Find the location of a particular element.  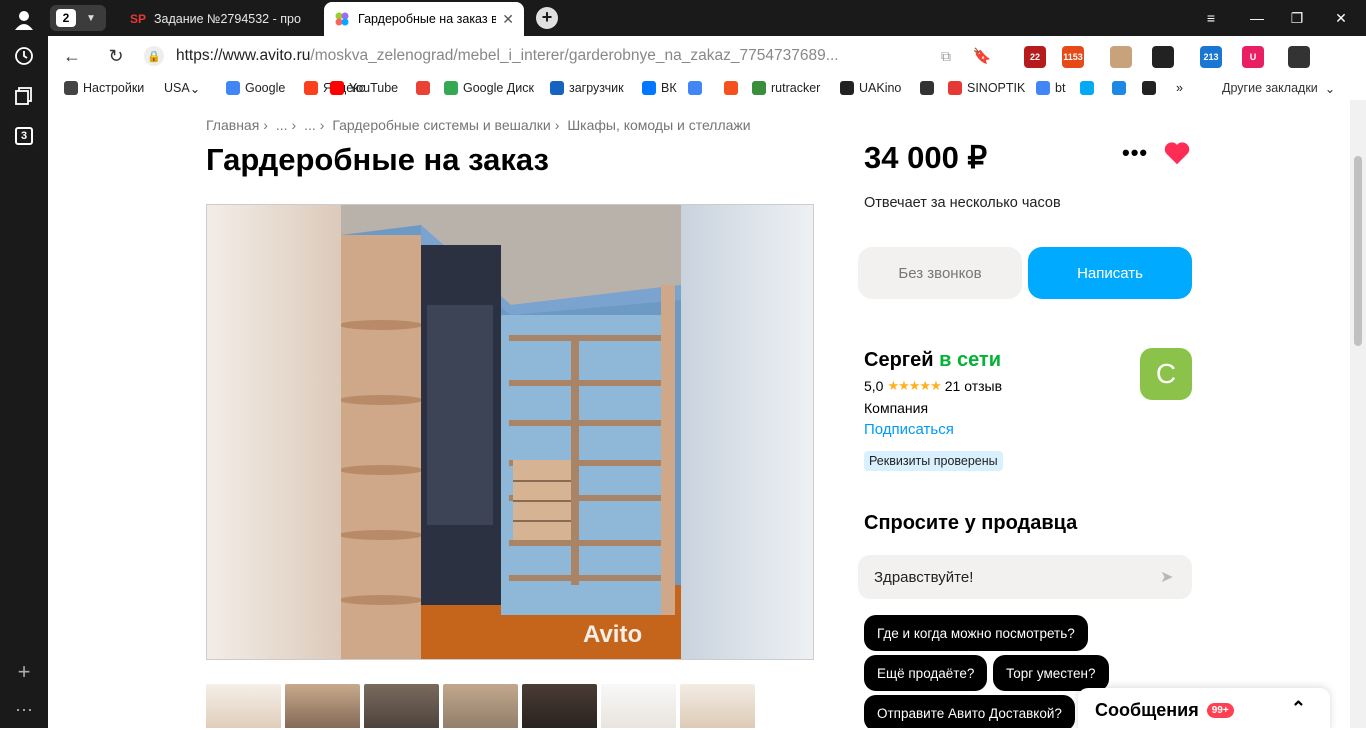

lock-icon: 🔒 is located at coordinates (154, 56).